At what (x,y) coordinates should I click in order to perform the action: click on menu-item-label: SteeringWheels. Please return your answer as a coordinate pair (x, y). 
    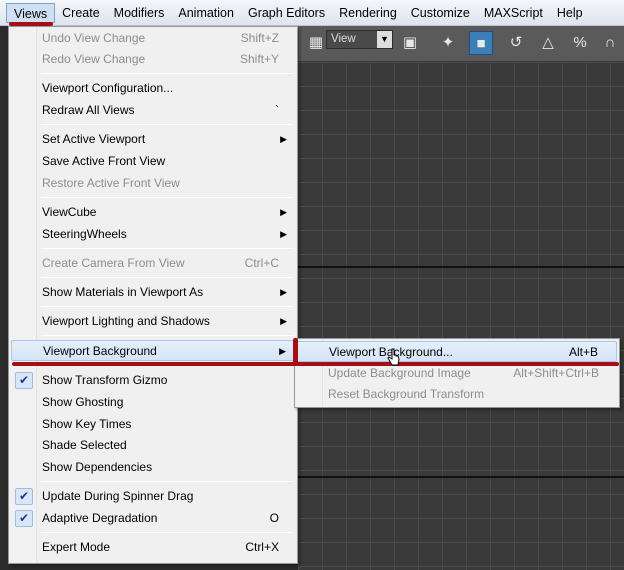
    Looking at the image, I should click on (84, 234).